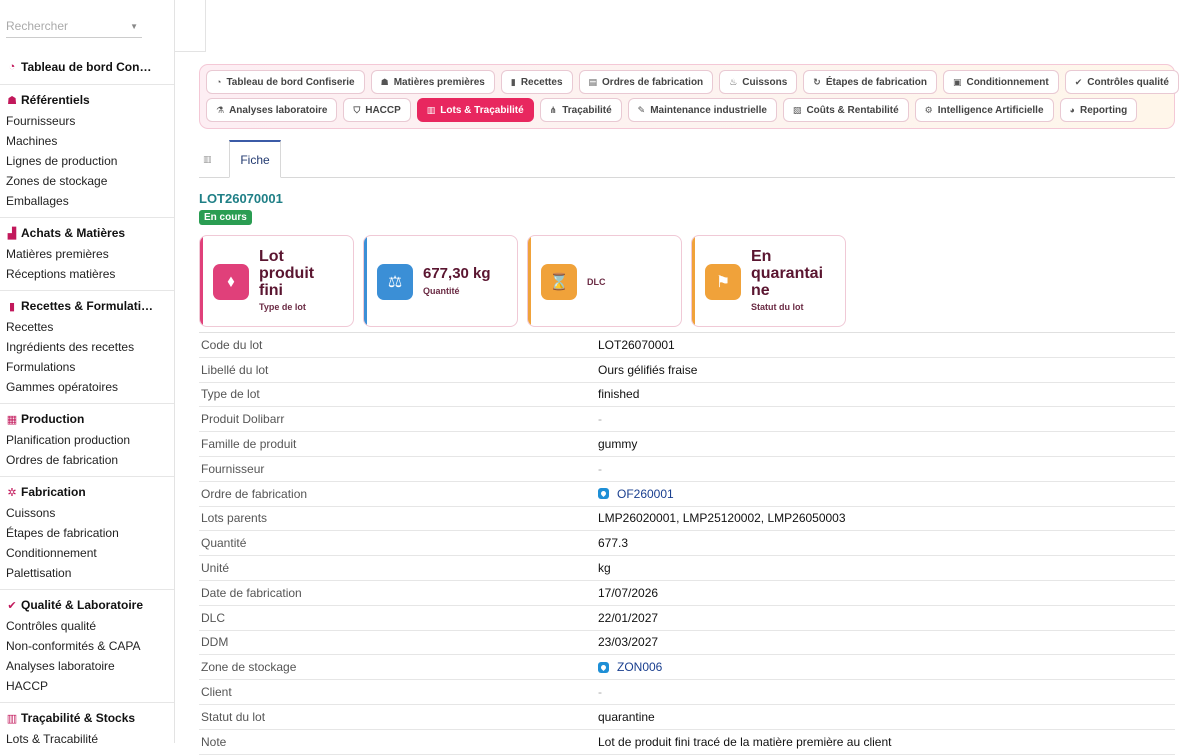 Image resolution: width=1200 pixels, height=755 pixels. I want to click on kpi-card: ⌛ DLC, so click(604, 281).